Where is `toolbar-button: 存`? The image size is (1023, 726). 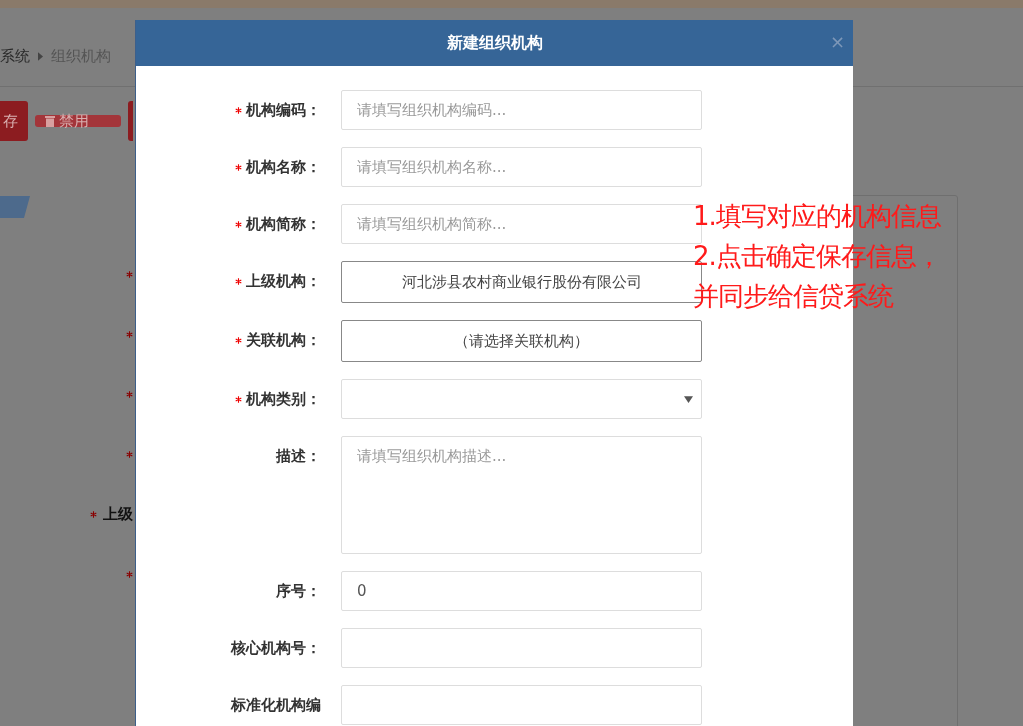 toolbar-button: 存 is located at coordinates (14, 121).